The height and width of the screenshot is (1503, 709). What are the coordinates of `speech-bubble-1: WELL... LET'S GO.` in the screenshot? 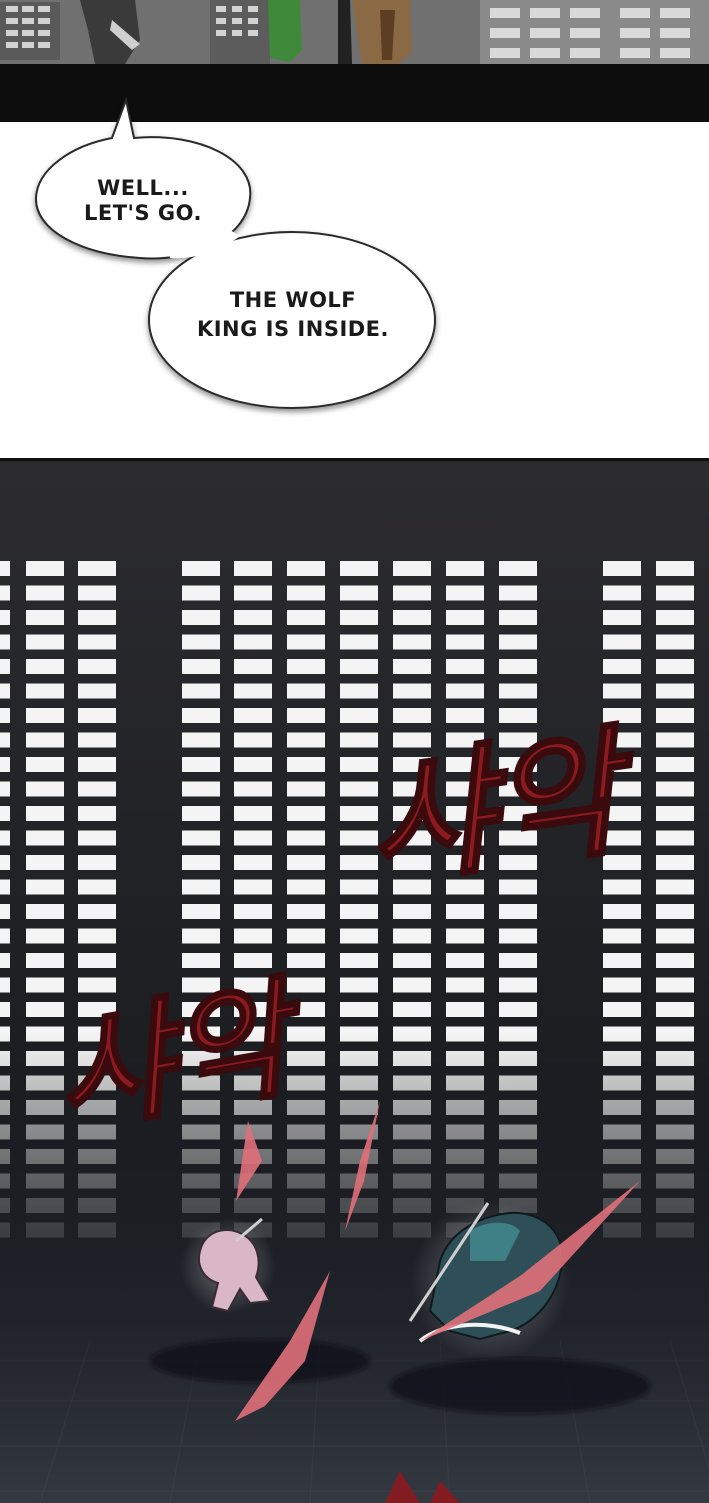 It's located at (143, 207).